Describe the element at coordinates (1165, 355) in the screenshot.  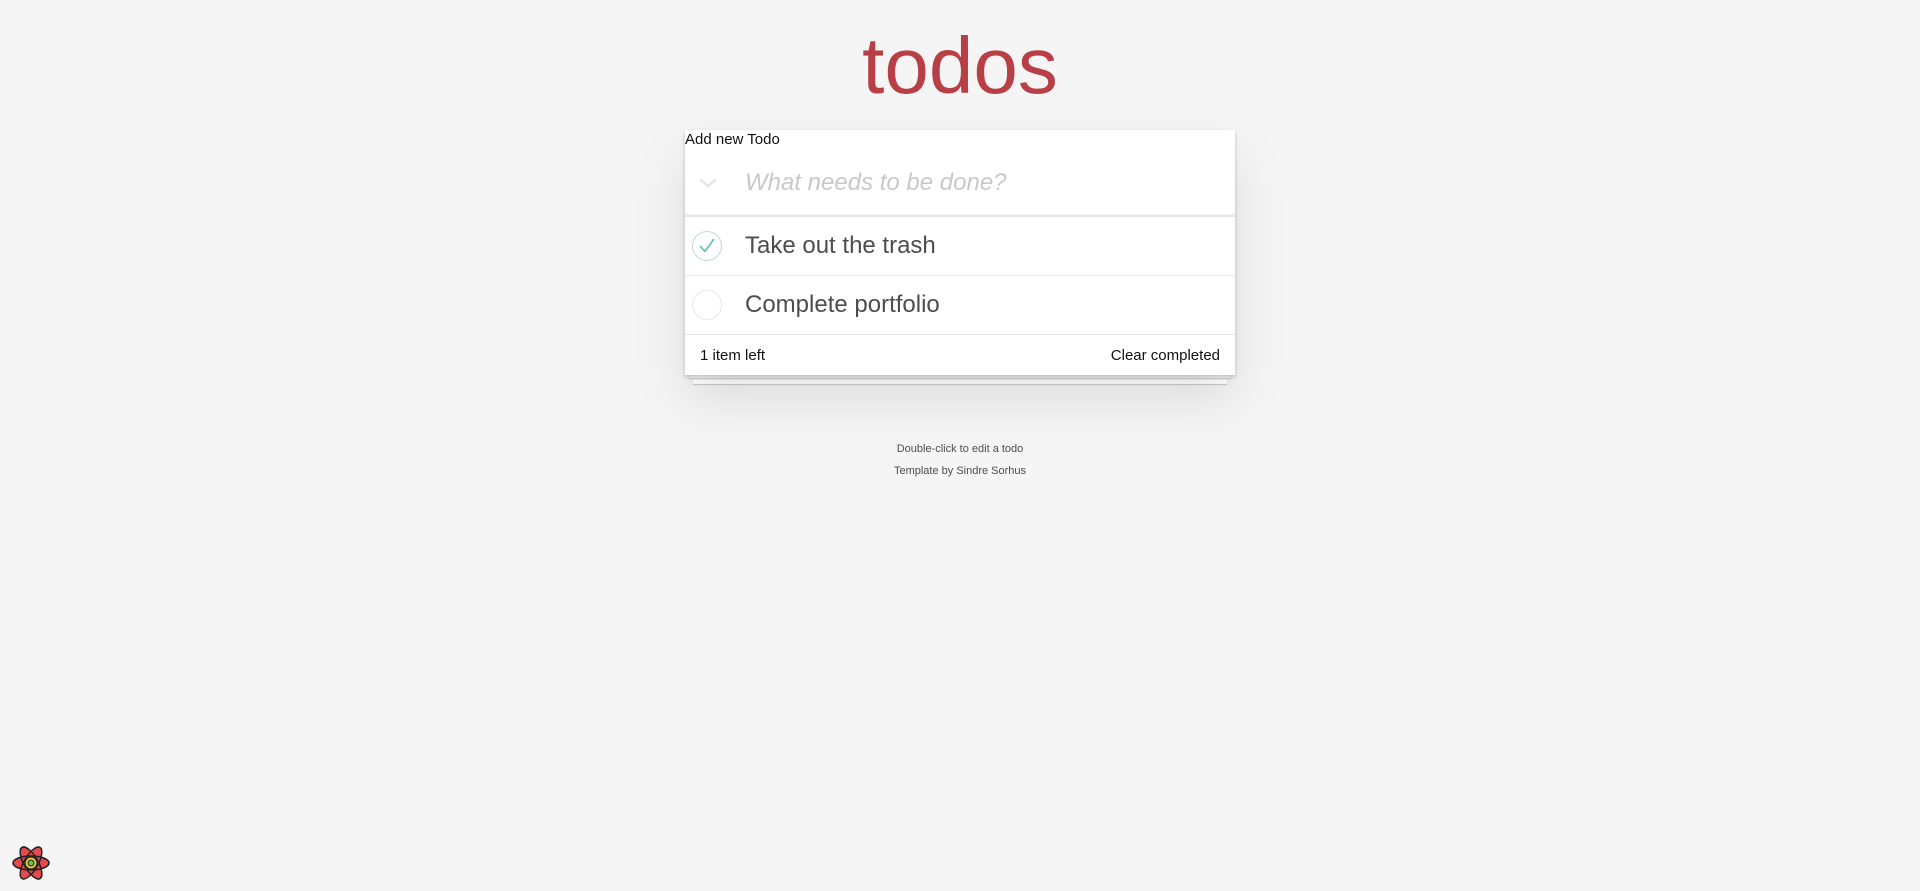
I see `clear-completed-button: Clear completed` at that location.